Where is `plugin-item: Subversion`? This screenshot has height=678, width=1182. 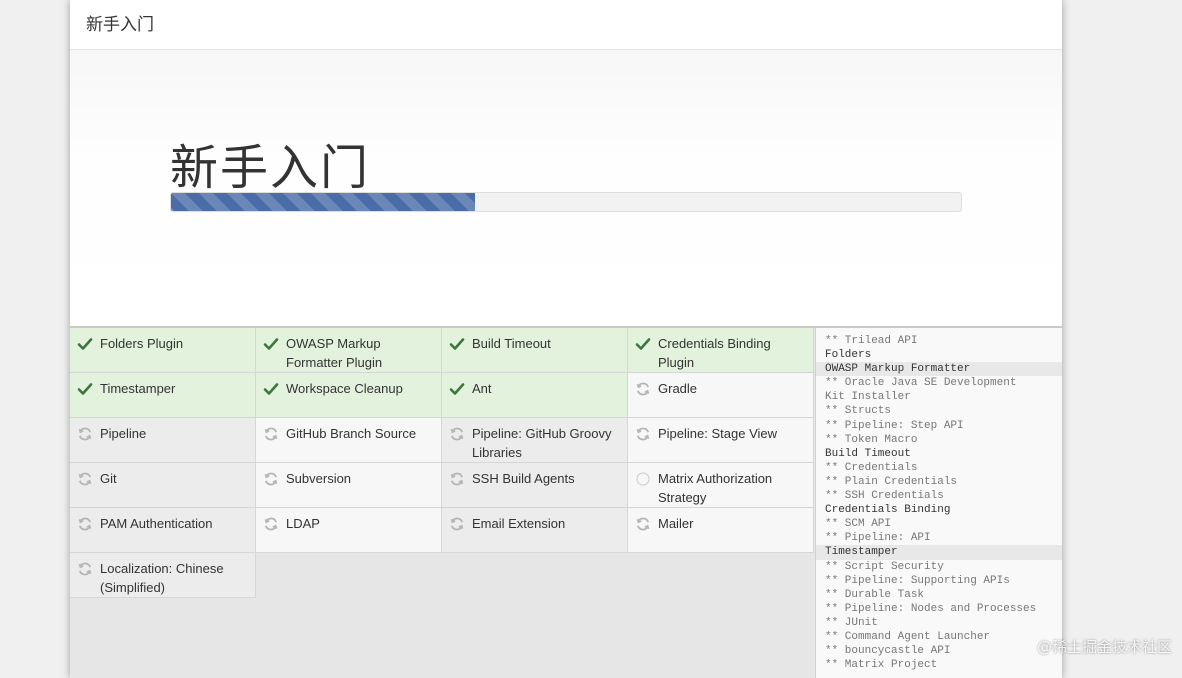
plugin-item: Subversion is located at coordinates (349, 485).